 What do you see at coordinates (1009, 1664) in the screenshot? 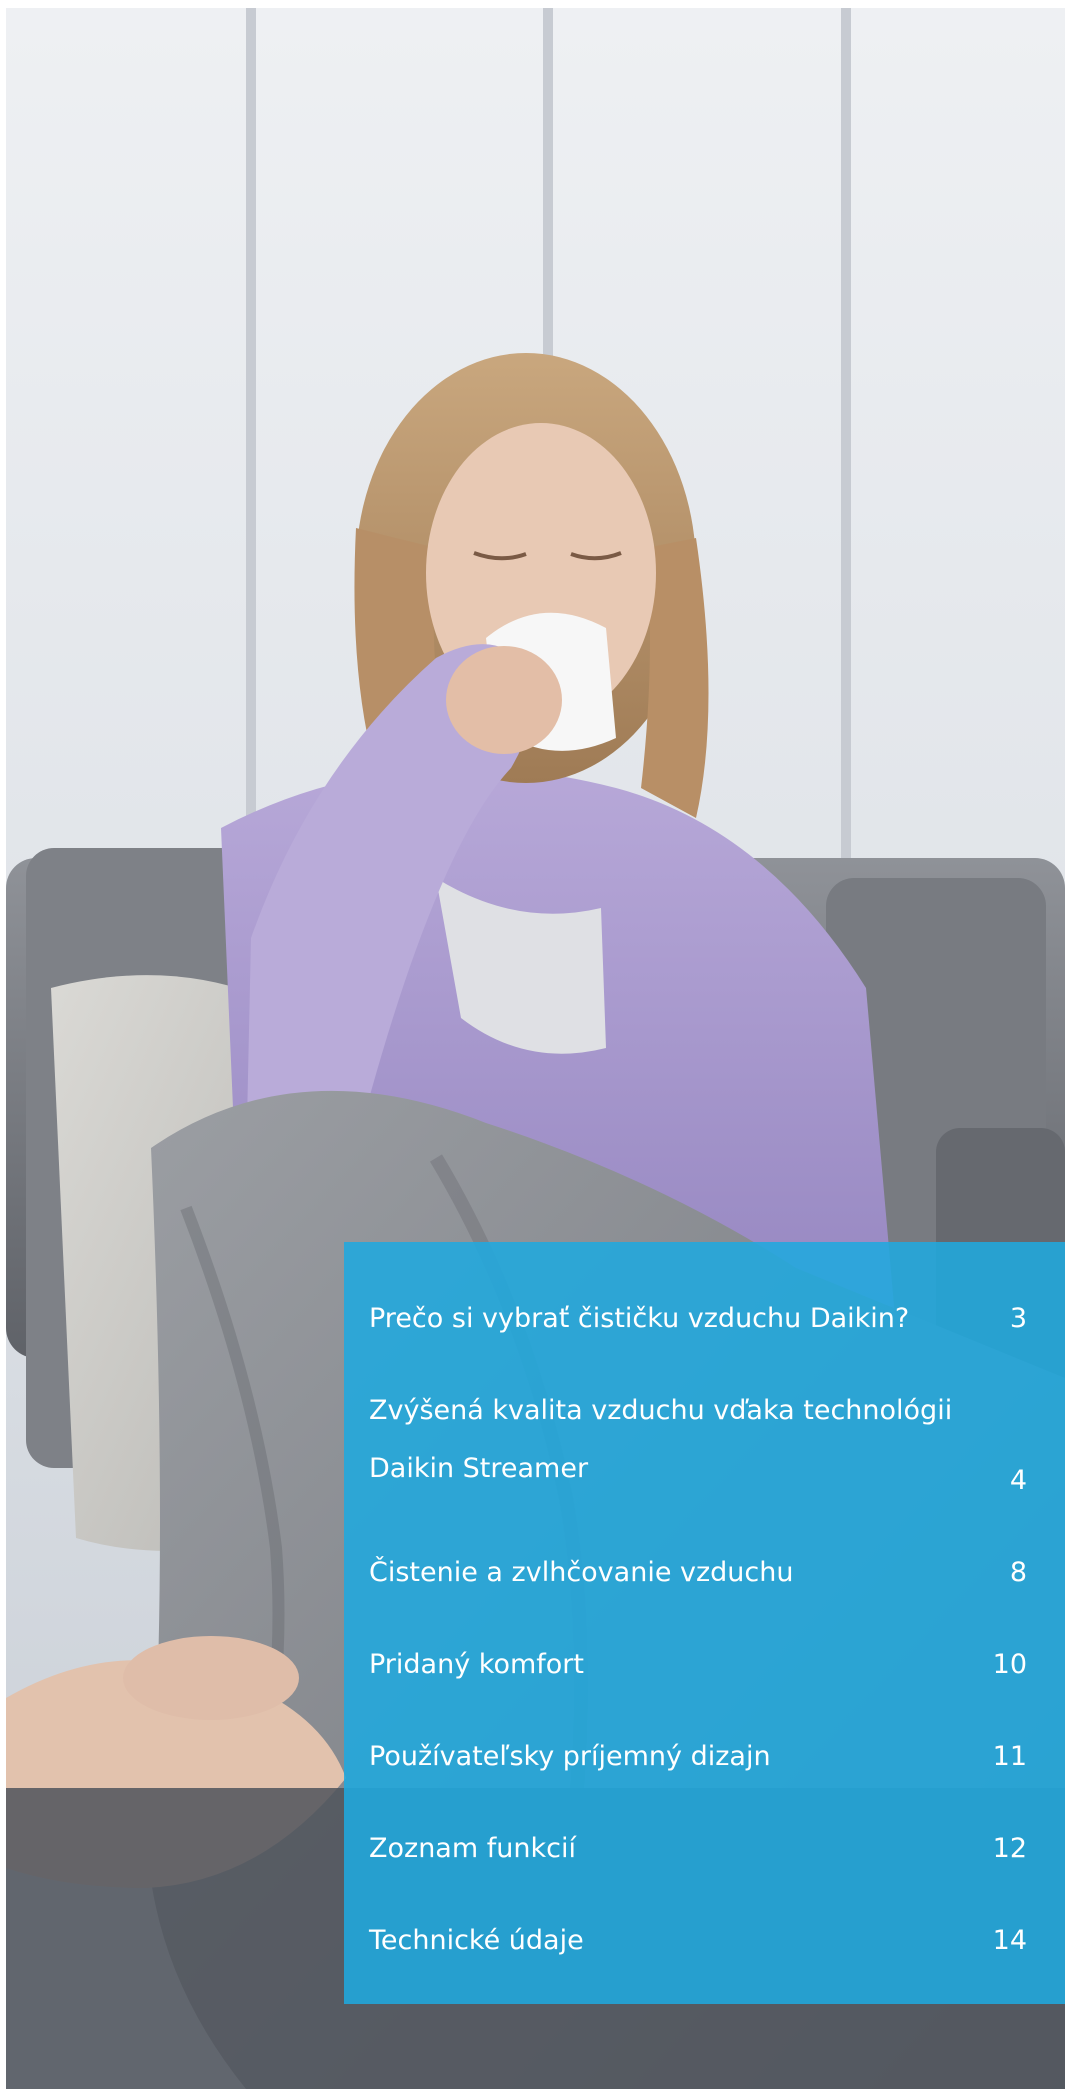
I see `toc-page-number: 10` at bounding box center [1009, 1664].